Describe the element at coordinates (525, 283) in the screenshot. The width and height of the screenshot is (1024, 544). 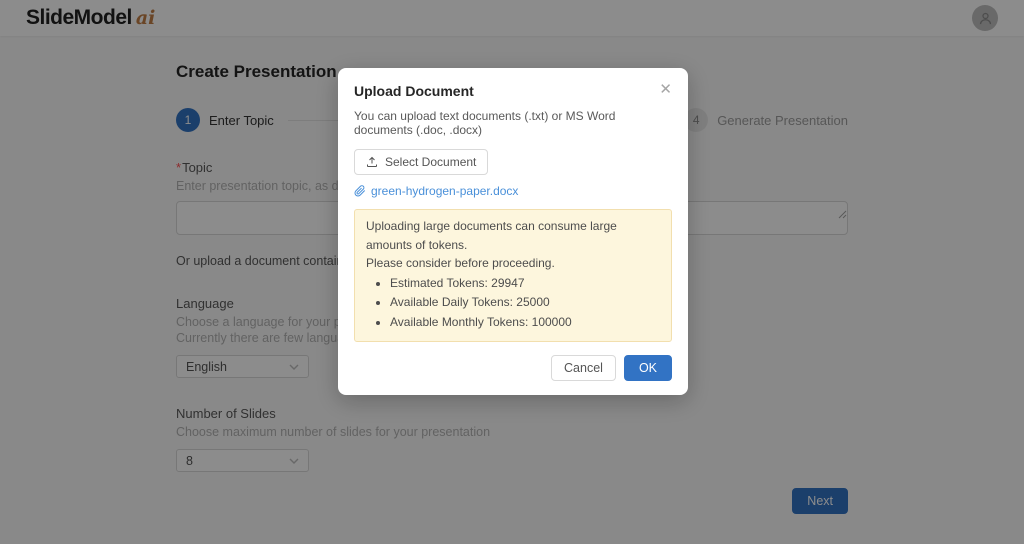
I see `warning-item-estimated: Estimated Tokens: 29947` at that location.